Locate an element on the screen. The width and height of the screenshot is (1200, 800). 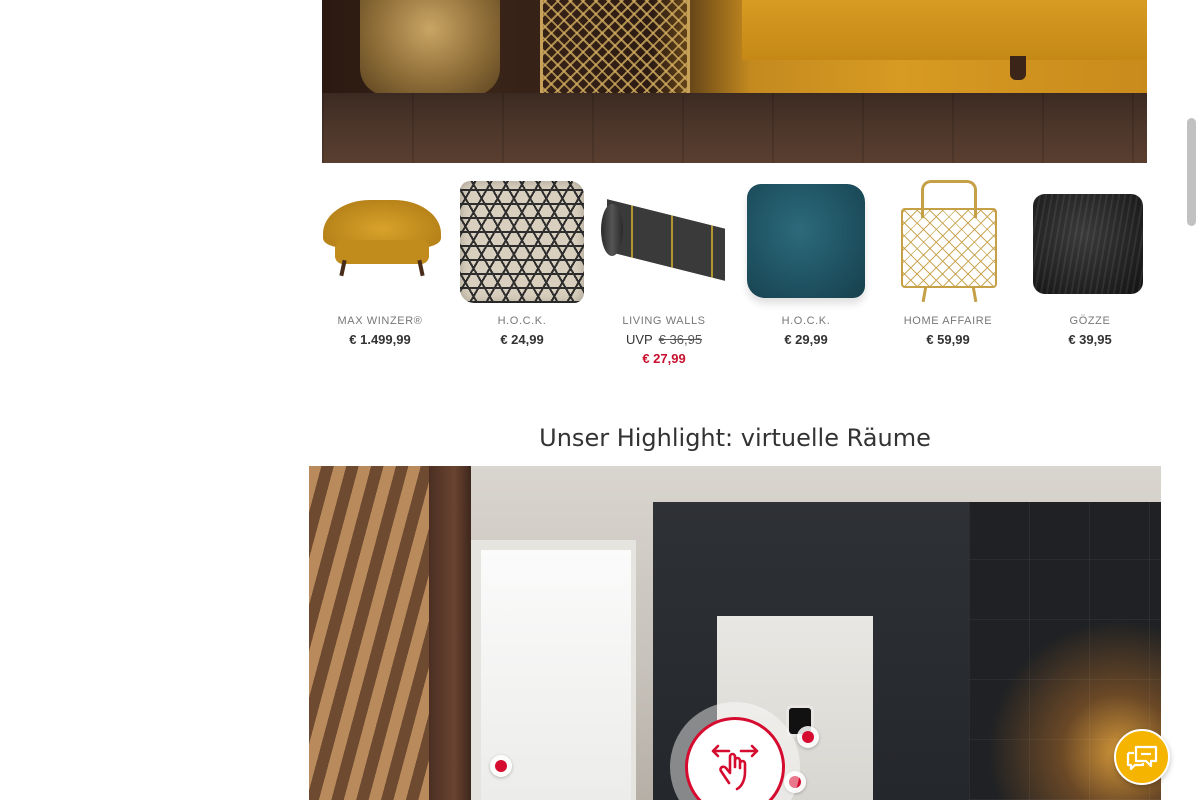
wood-pillar is located at coordinates (450, 633).